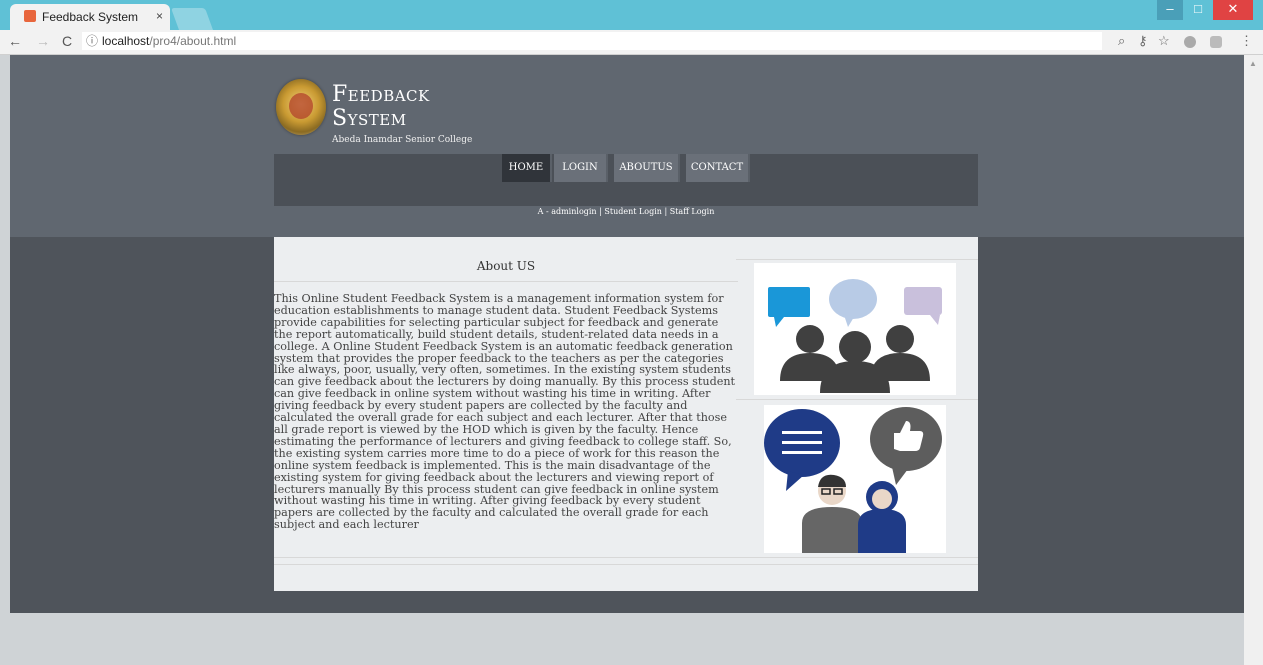 The width and height of the screenshot is (1263, 665). What do you see at coordinates (1253, 360) in the screenshot?
I see `scrollbar: ▲` at bounding box center [1253, 360].